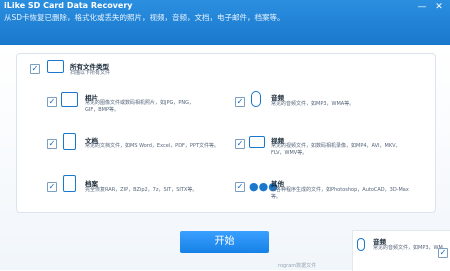 Image resolution: width=450 pixels, height=271 pixels. What do you see at coordinates (240, 144) in the screenshot?
I see `video-checkbox: ✓` at bounding box center [240, 144].